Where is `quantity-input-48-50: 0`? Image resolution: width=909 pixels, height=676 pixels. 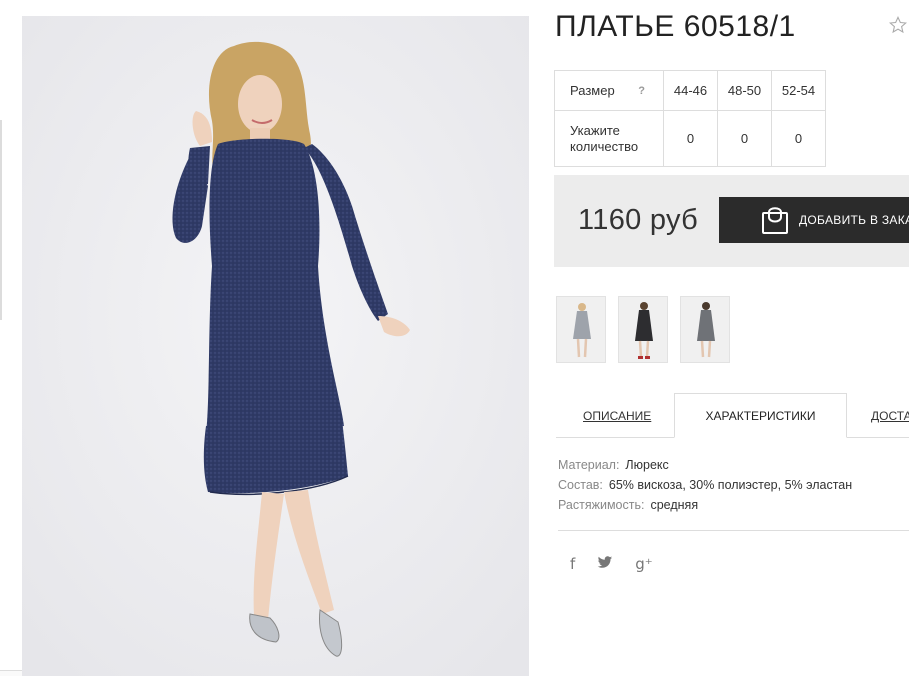
quantity-input-48-50: 0 is located at coordinates (744, 138).